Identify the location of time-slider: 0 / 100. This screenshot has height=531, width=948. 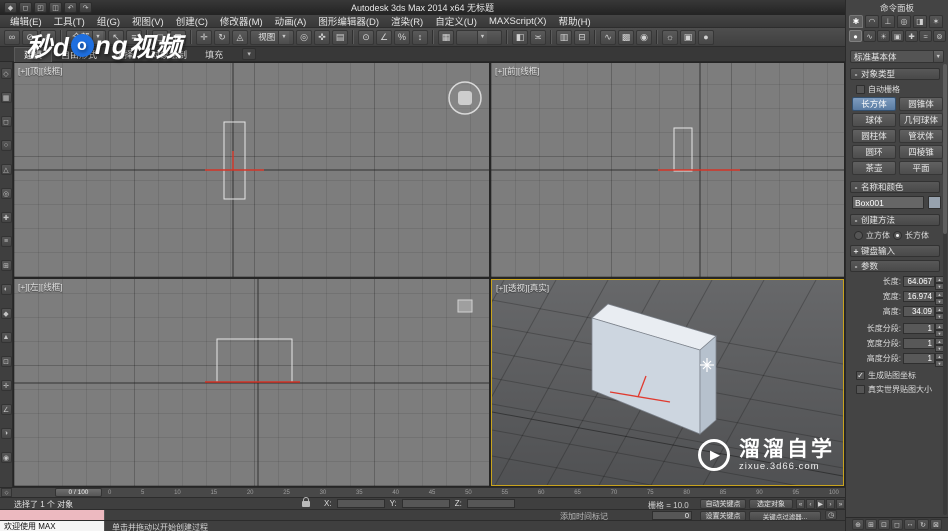
(78, 492).